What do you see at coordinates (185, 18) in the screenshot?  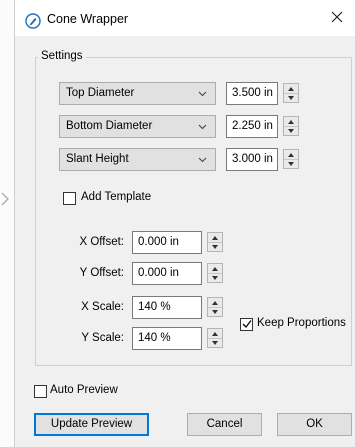 I see `title-bar: Cone Wrapper` at bounding box center [185, 18].